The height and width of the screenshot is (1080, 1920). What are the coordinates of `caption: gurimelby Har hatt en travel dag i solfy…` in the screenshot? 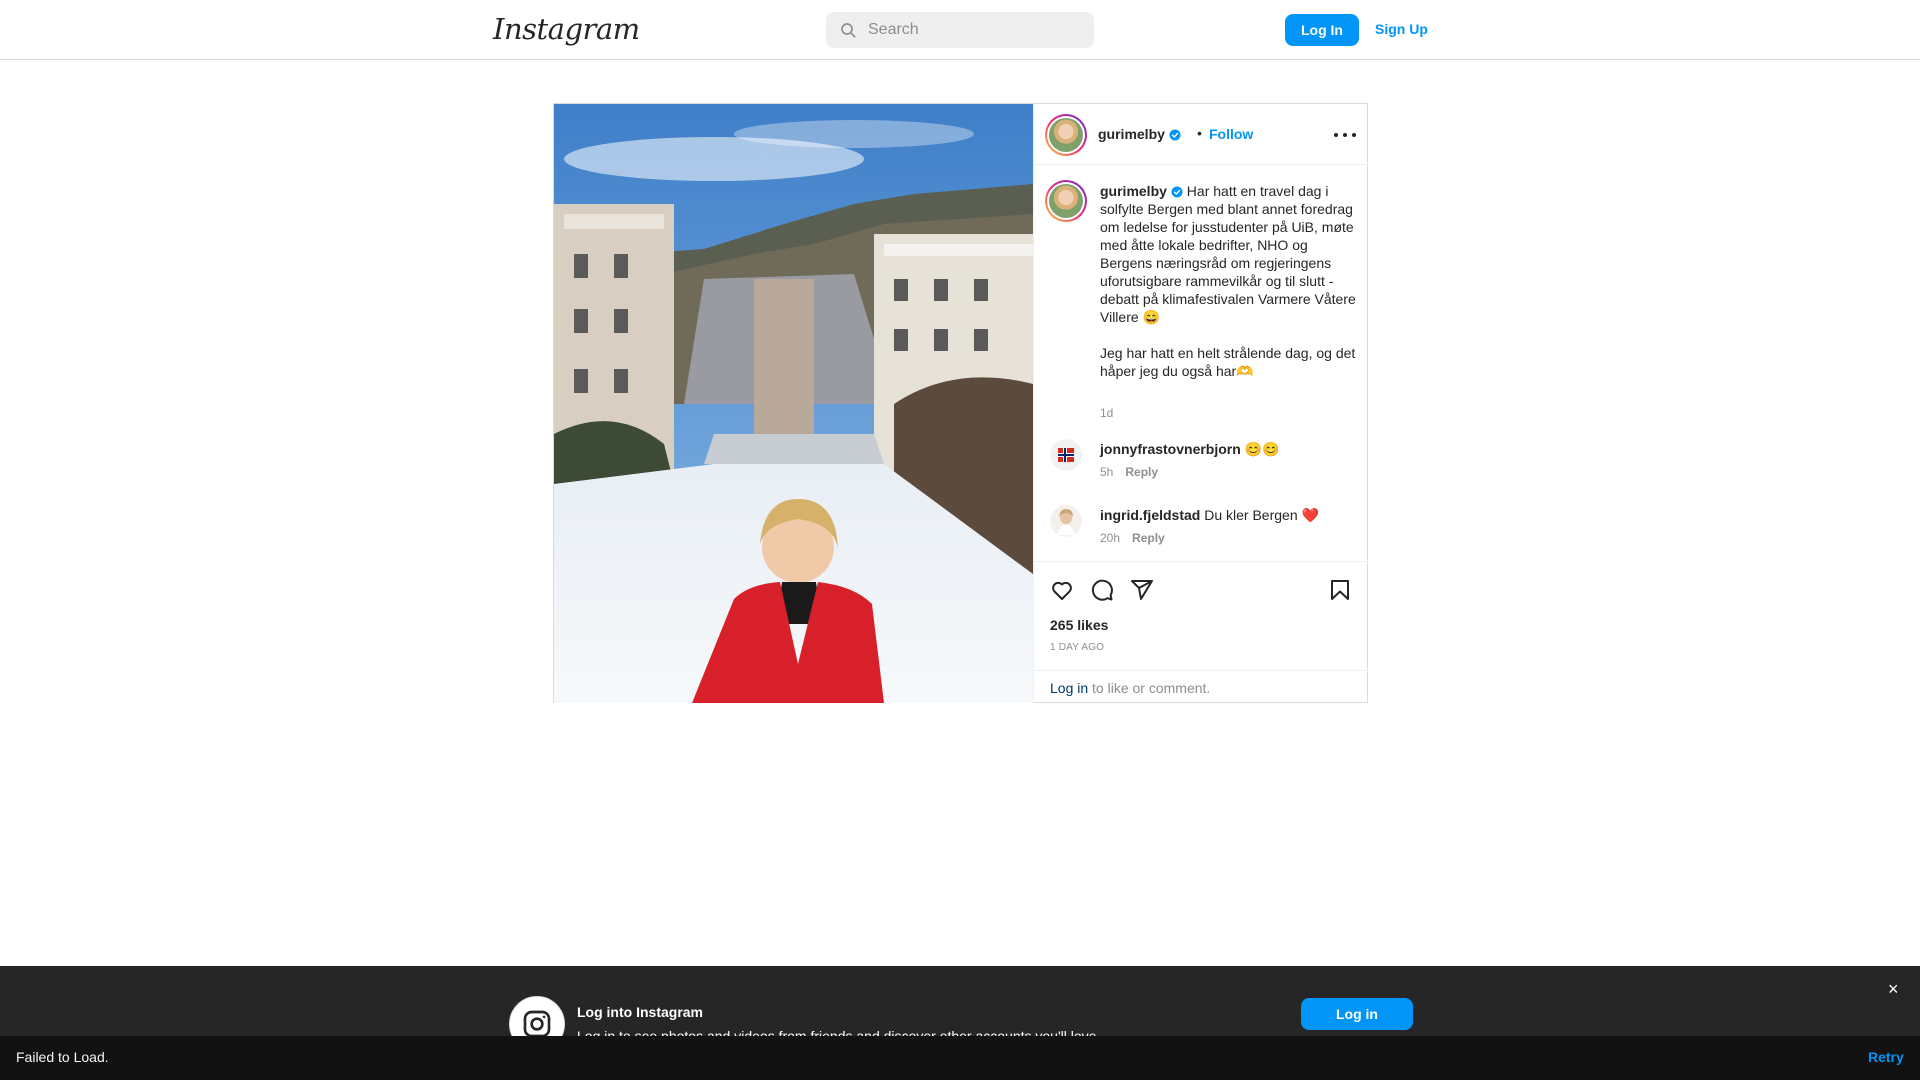 It's located at (1228, 281).